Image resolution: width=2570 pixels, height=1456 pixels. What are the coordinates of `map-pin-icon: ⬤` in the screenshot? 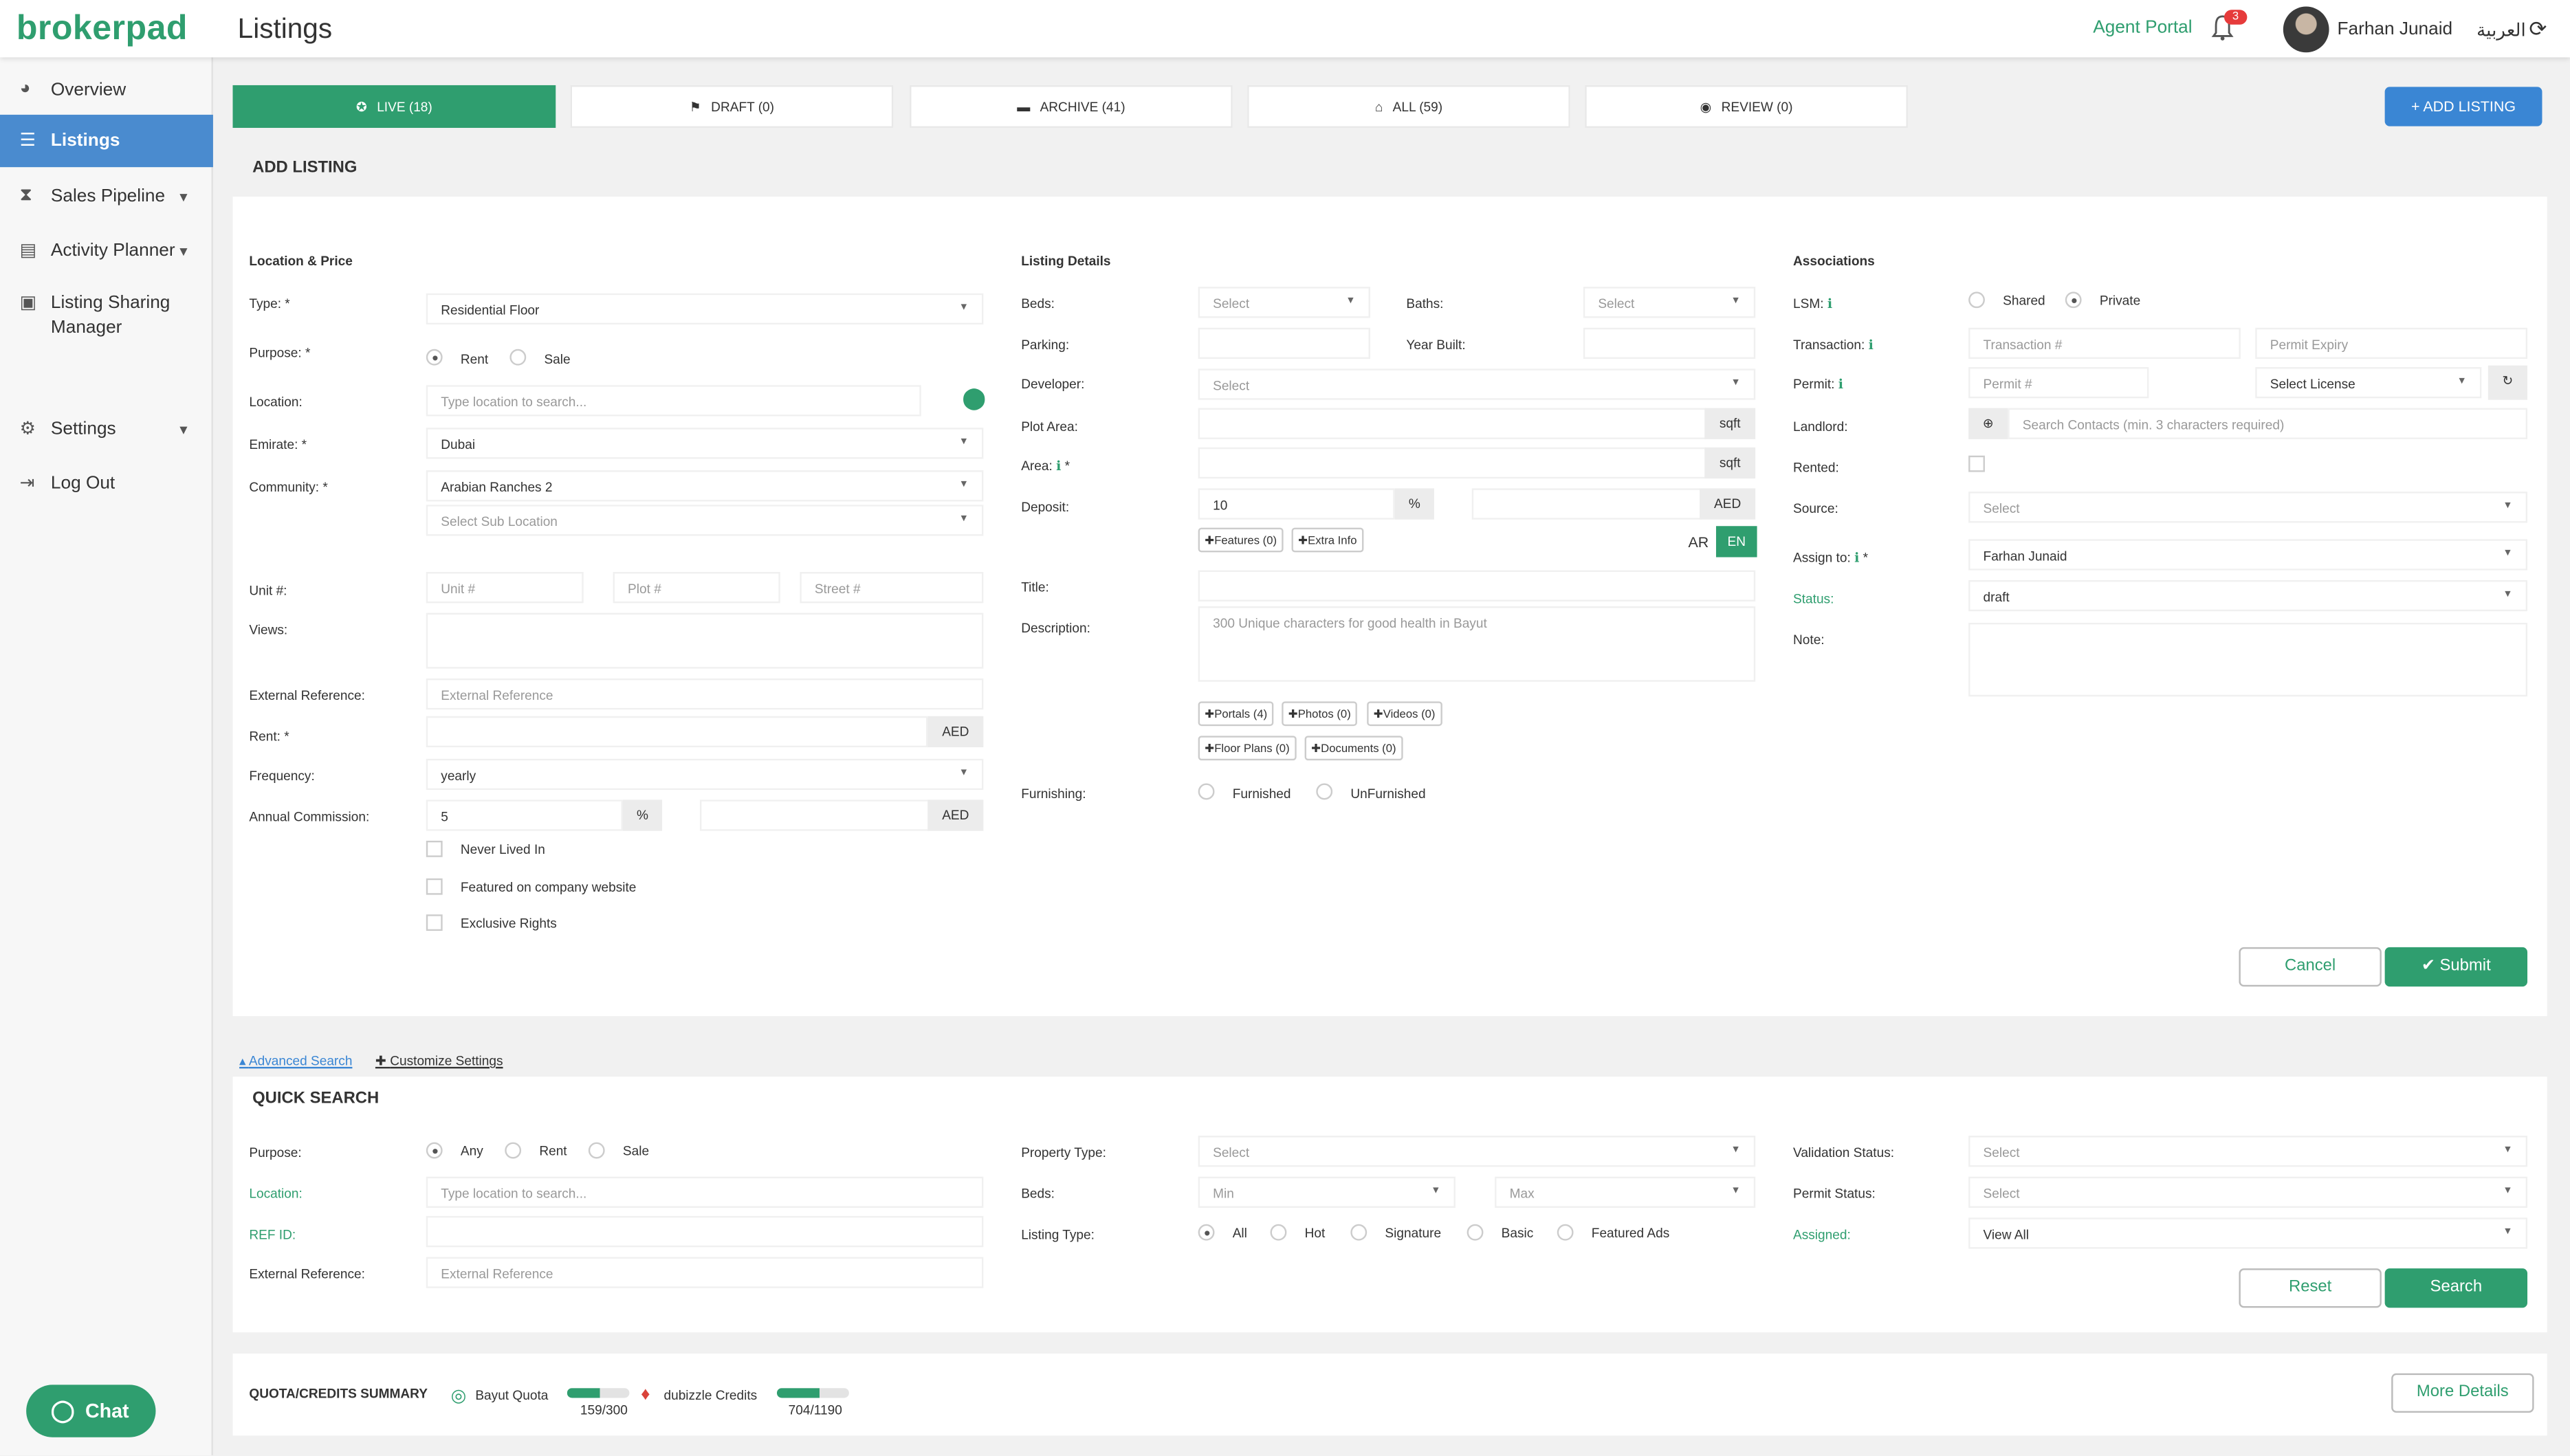 It's located at (974, 398).